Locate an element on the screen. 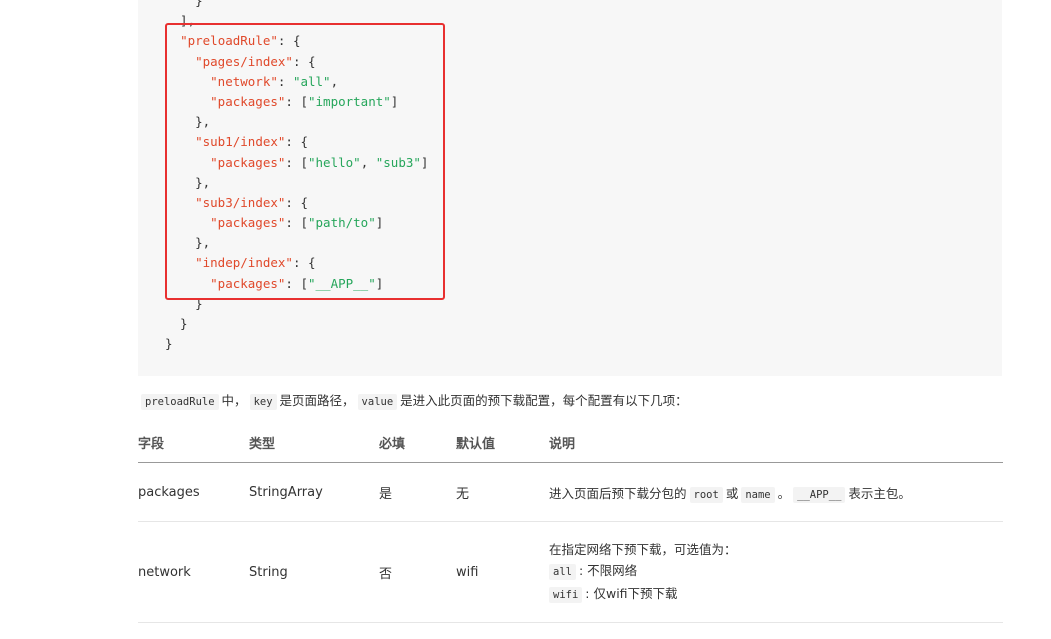  inline-code-name: name is located at coordinates (758, 494).